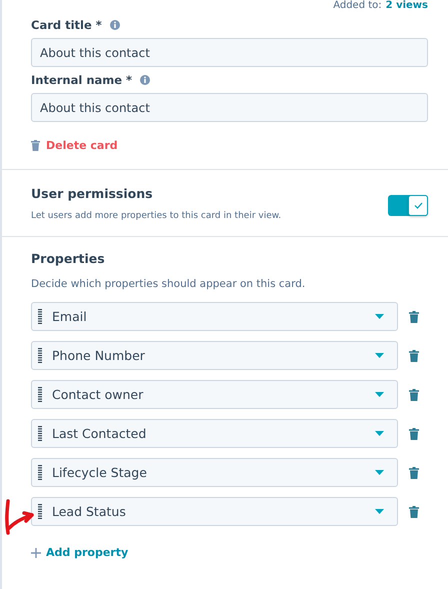 This screenshot has width=448, height=589. Describe the element at coordinates (79, 552) in the screenshot. I see `add-property-button: Add property` at that location.